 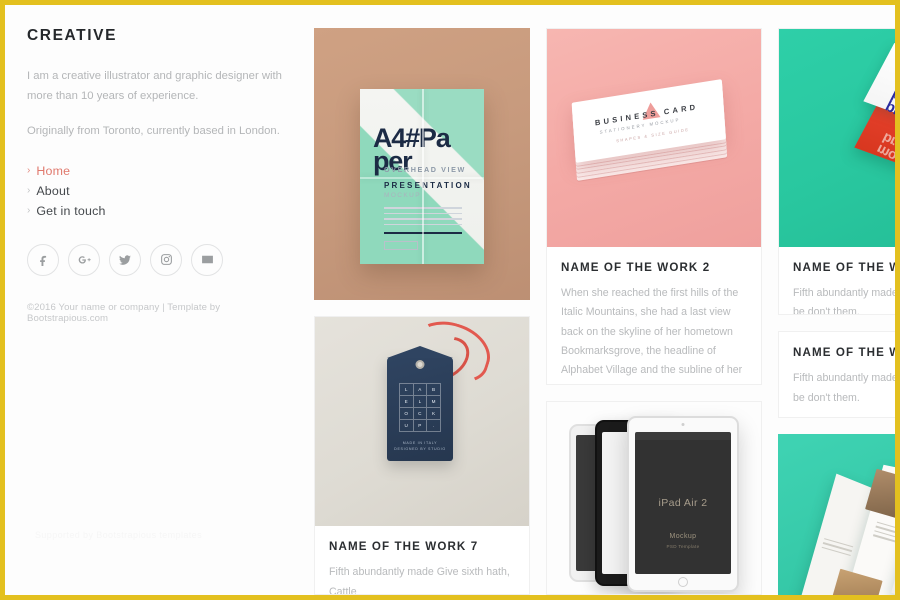 I want to click on social-links, so click(x=159, y=259).